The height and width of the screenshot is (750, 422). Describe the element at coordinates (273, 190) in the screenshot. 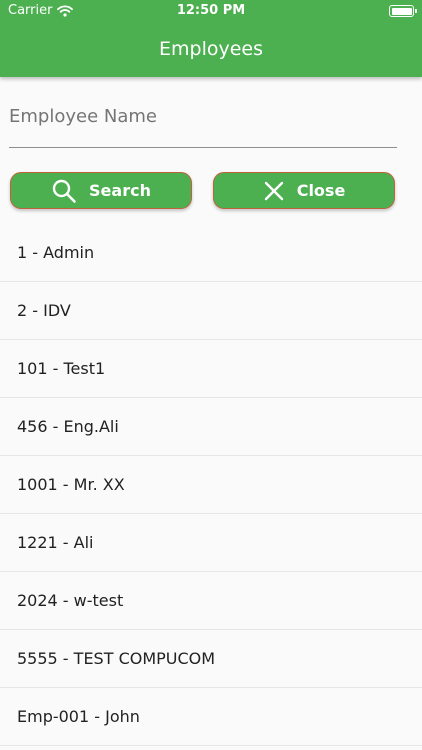

I see `close-icon` at that location.